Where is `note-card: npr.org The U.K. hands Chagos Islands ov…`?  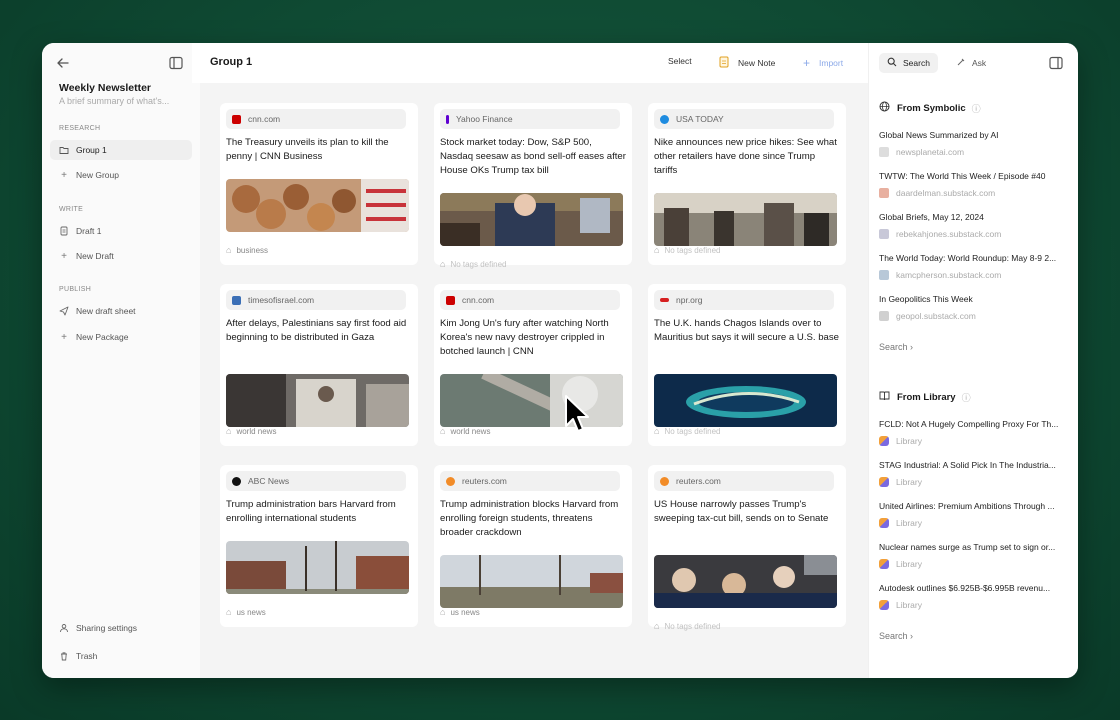 note-card: npr.org The U.K. hands Chagos Islands ov… is located at coordinates (747, 365).